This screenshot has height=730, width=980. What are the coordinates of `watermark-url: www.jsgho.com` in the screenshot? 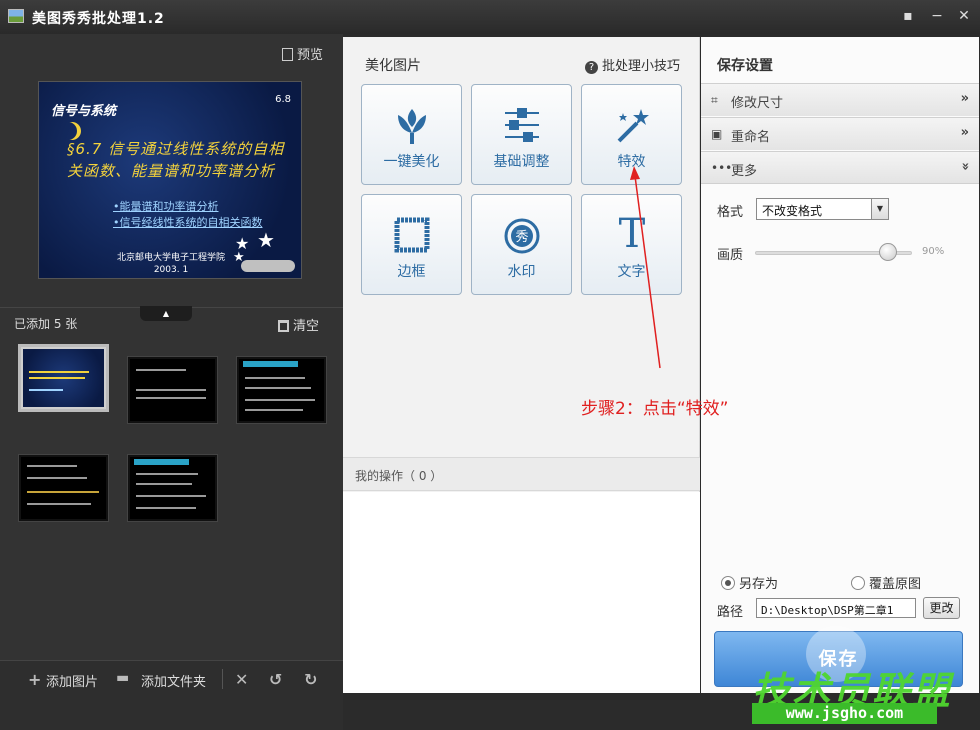 It's located at (844, 713).